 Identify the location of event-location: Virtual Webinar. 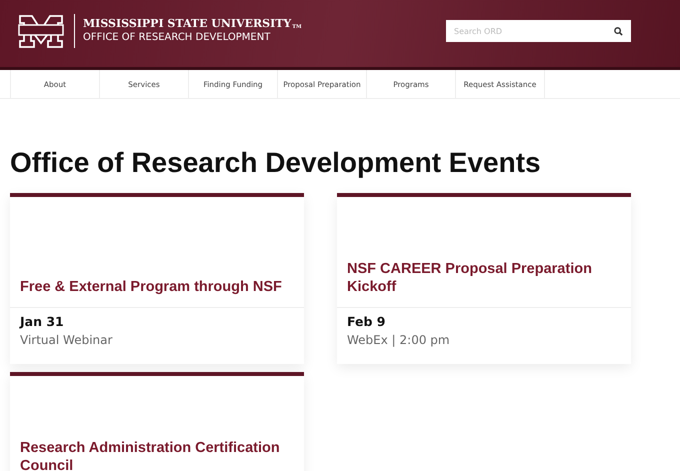
(67, 340).